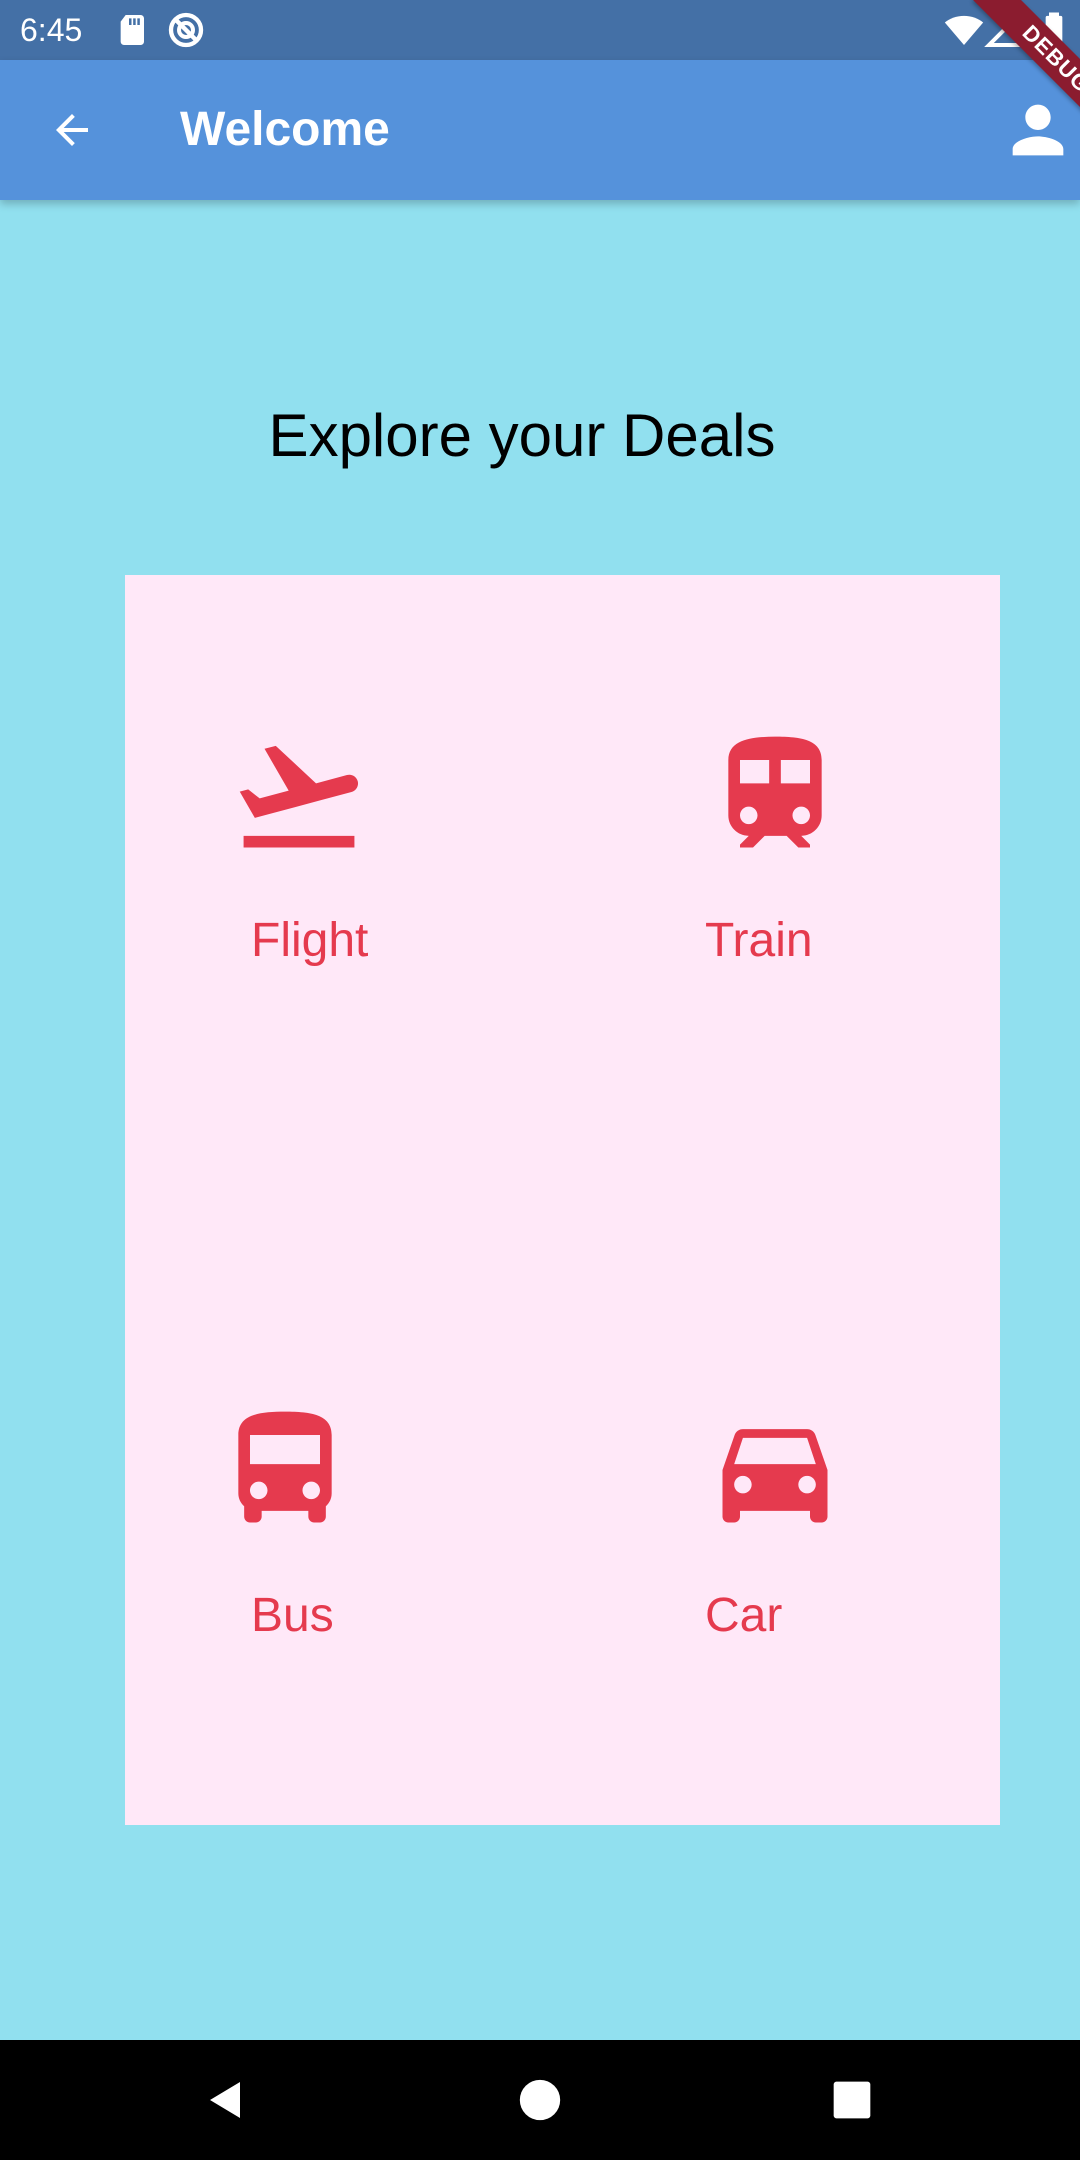  I want to click on deal-label-flight: Flight, so click(310, 940).